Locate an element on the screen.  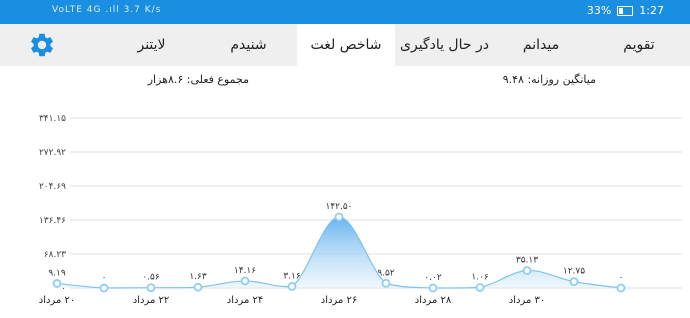
battery-percent: 33% is located at coordinates (599, 10).